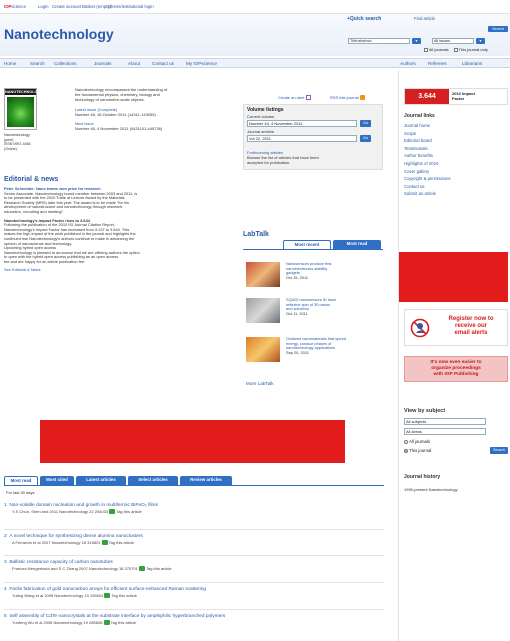  Describe the element at coordinates (297, 277) in the screenshot. I see `labtalk-item-1-date: Oct 15, 2011` at that location.